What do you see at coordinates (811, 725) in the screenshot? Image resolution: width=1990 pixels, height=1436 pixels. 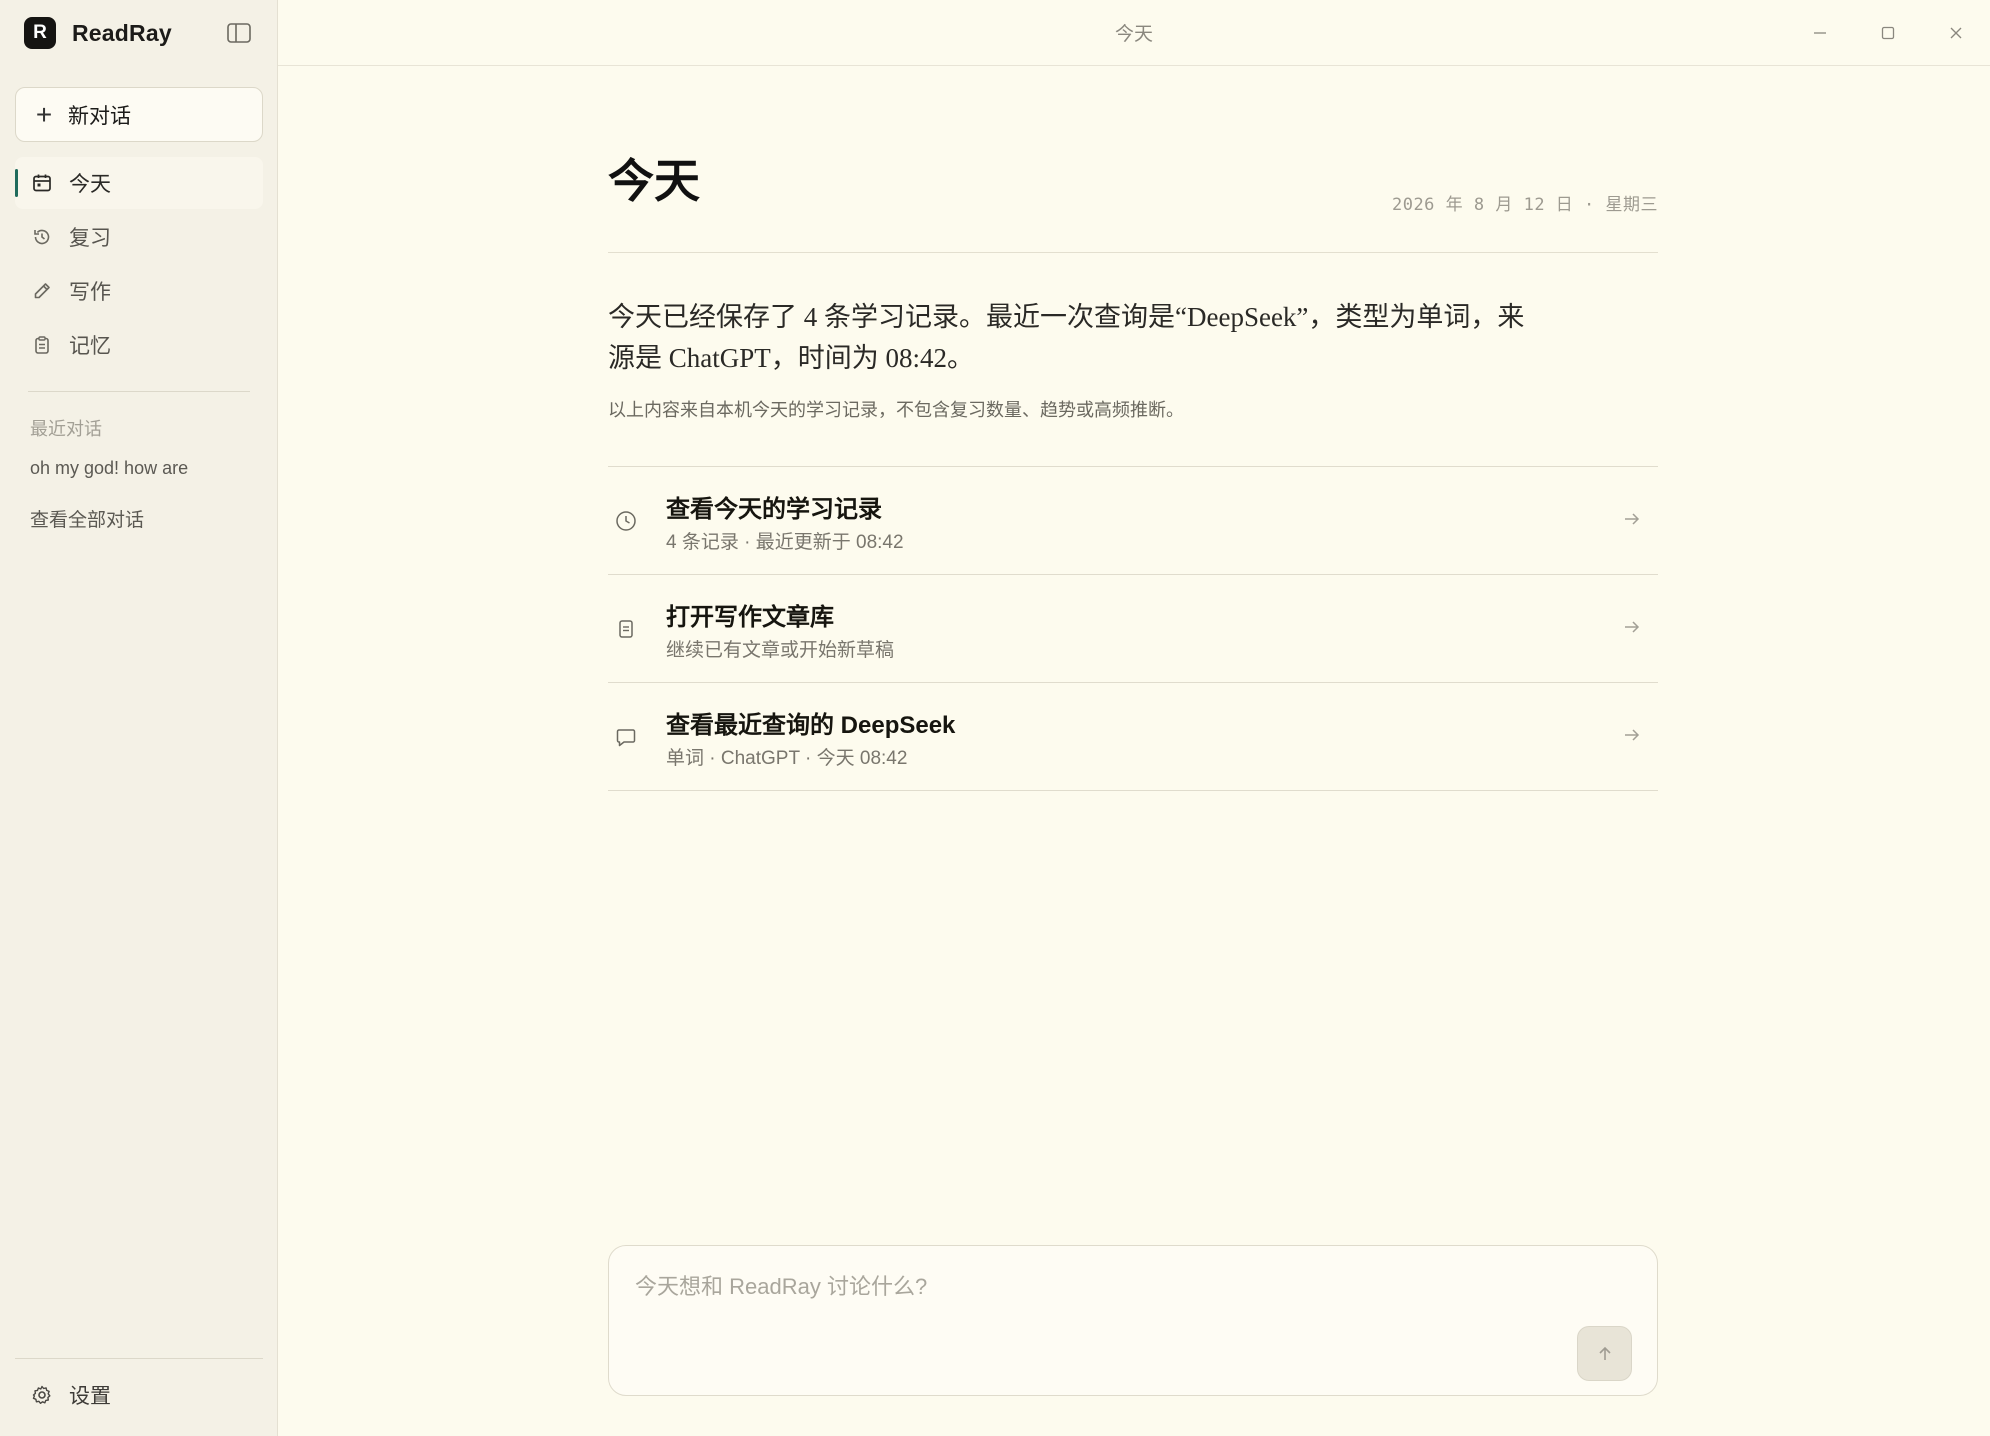 I see `action-title: 查看最近查询的 DeepSeek` at bounding box center [811, 725].